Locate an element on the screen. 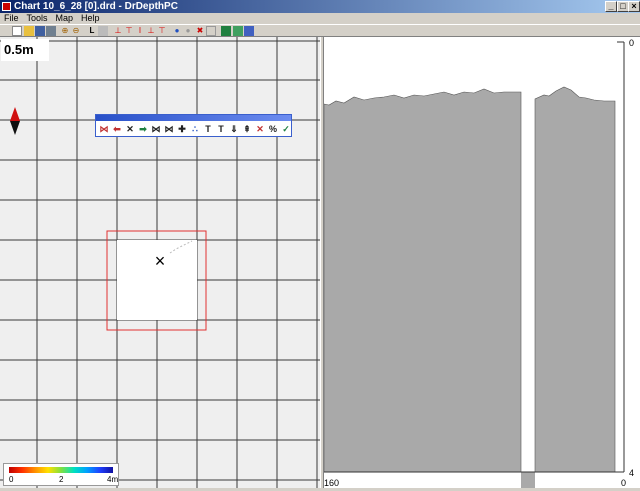 The width and height of the screenshot is (640, 491). zoom-in-icon: ⊕ is located at coordinates (65, 31).